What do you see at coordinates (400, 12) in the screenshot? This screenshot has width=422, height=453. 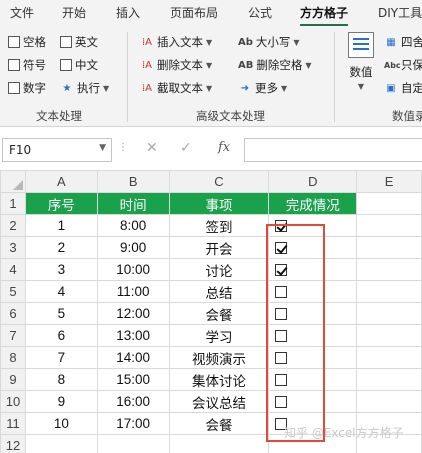 I see `tab-diy-tools: DIY工具` at bounding box center [400, 12].